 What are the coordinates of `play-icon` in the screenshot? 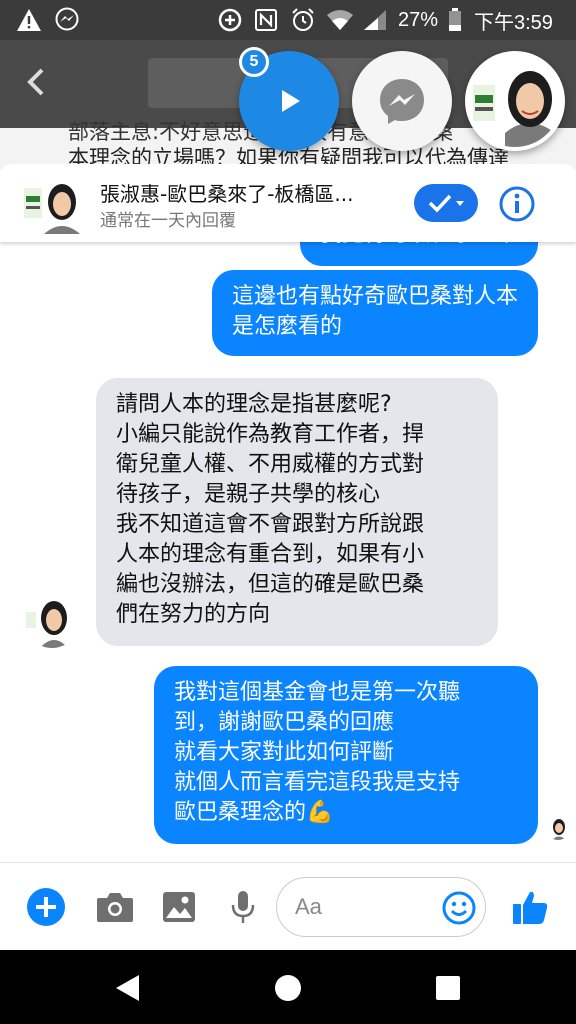 It's located at (291, 101).